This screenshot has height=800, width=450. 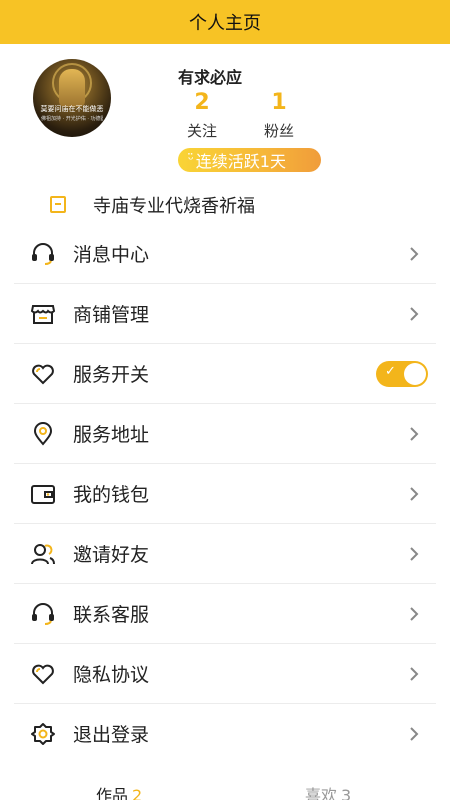 I want to click on following-label: 关注, so click(x=201, y=131).